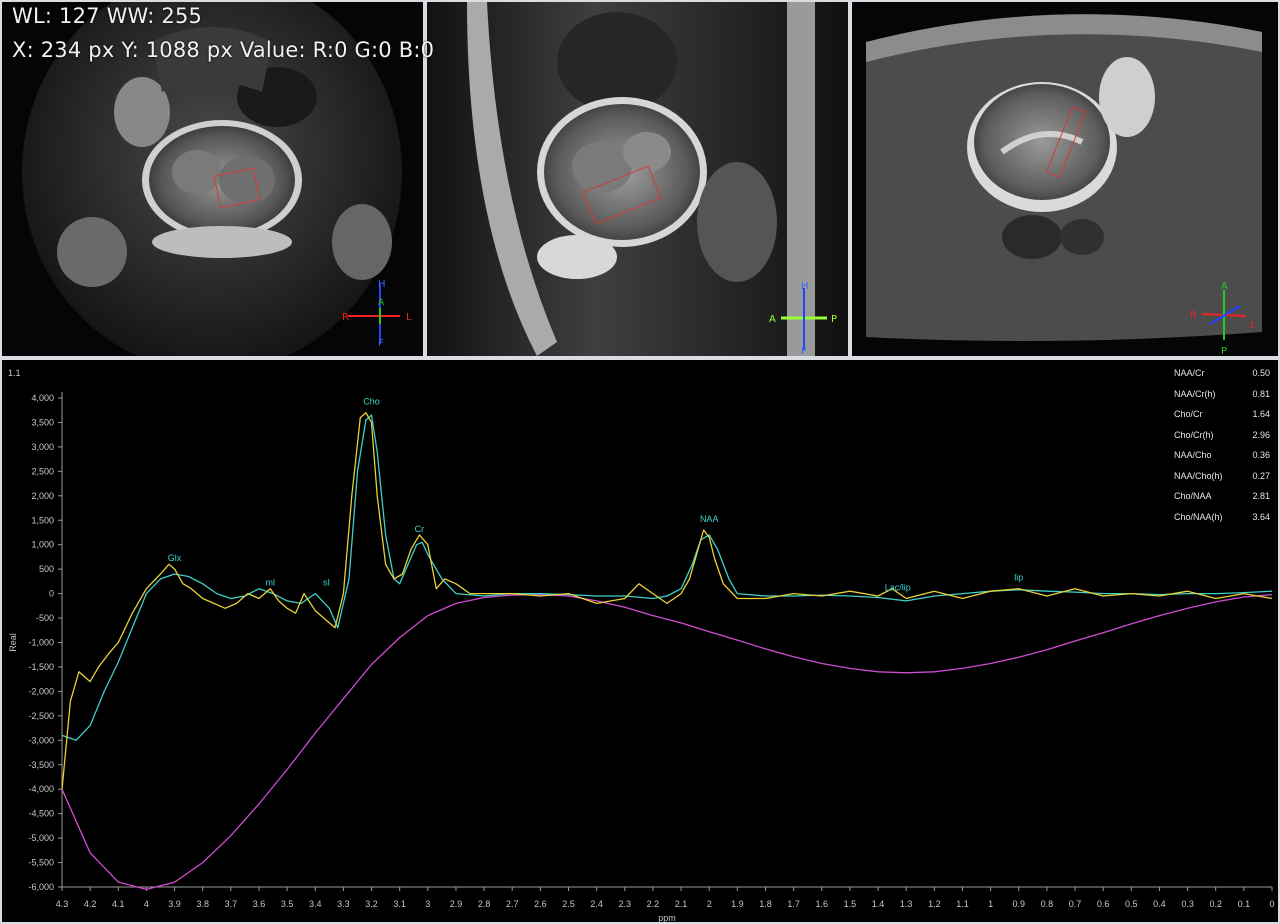 This screenshot has height=924, width=1280. What do you see at coordinates (1159, 904) in the screenshot?
I see `x-tick-label: 0.4` at bounding box center [1159, 904].